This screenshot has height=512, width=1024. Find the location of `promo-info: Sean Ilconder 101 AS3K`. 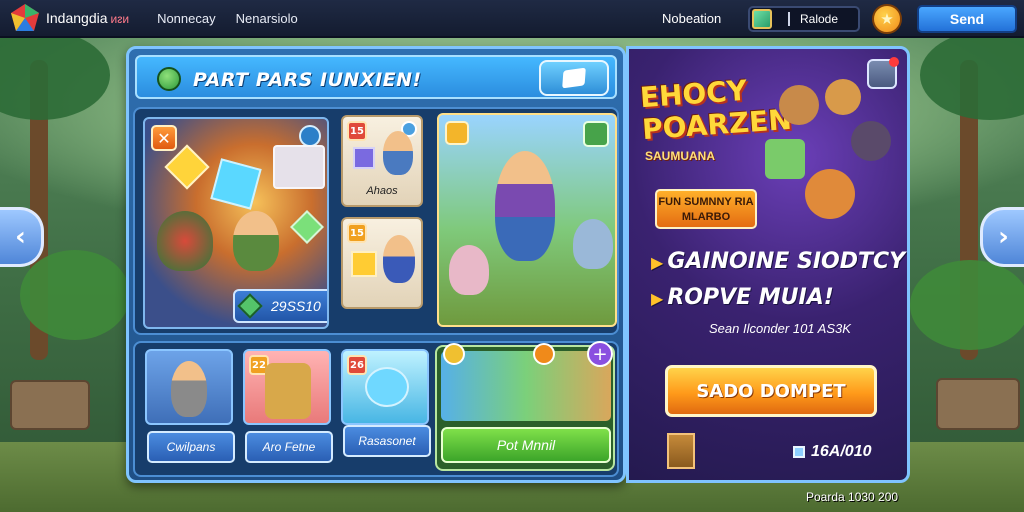

promo-info: Sean Ilconder 101 AS3K is located at coordinates (780, 328).